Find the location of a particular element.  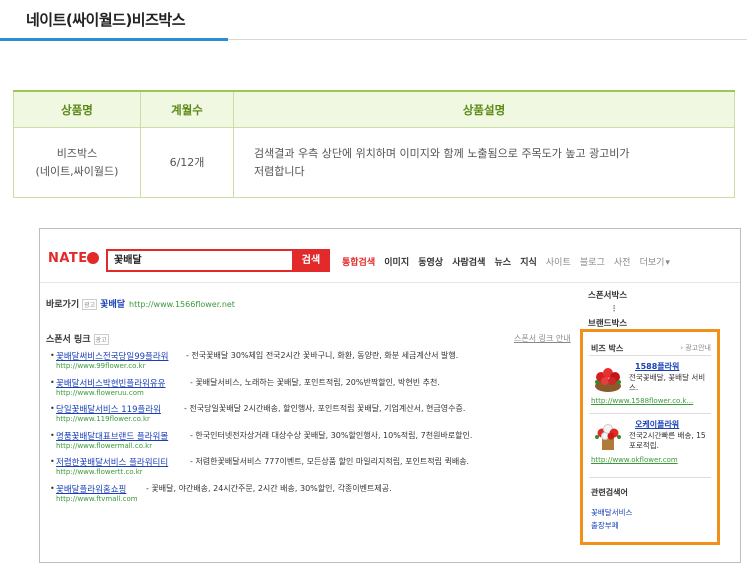

tab-more: 더보기▾ is located at coordinates (655, 263).